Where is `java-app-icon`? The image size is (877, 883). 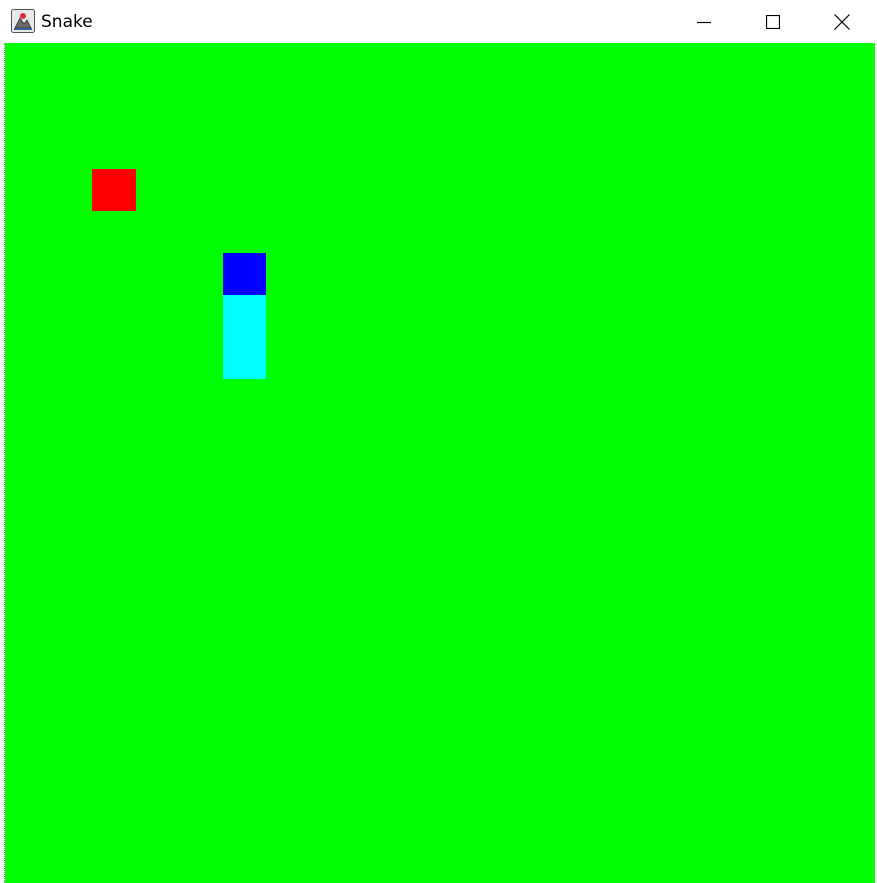 java-app-icon is located at coordinates (23, 21).